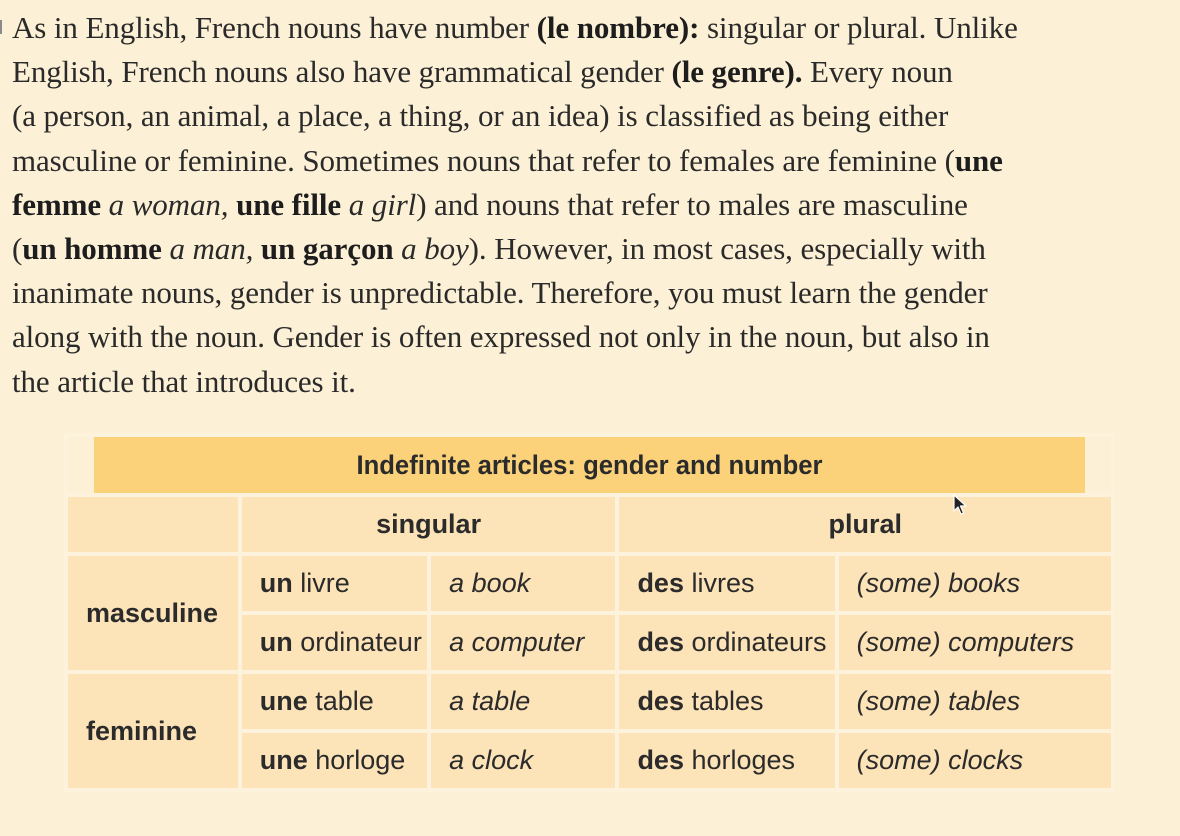  I want to click on singular-french: un livre, so click(334, 583).